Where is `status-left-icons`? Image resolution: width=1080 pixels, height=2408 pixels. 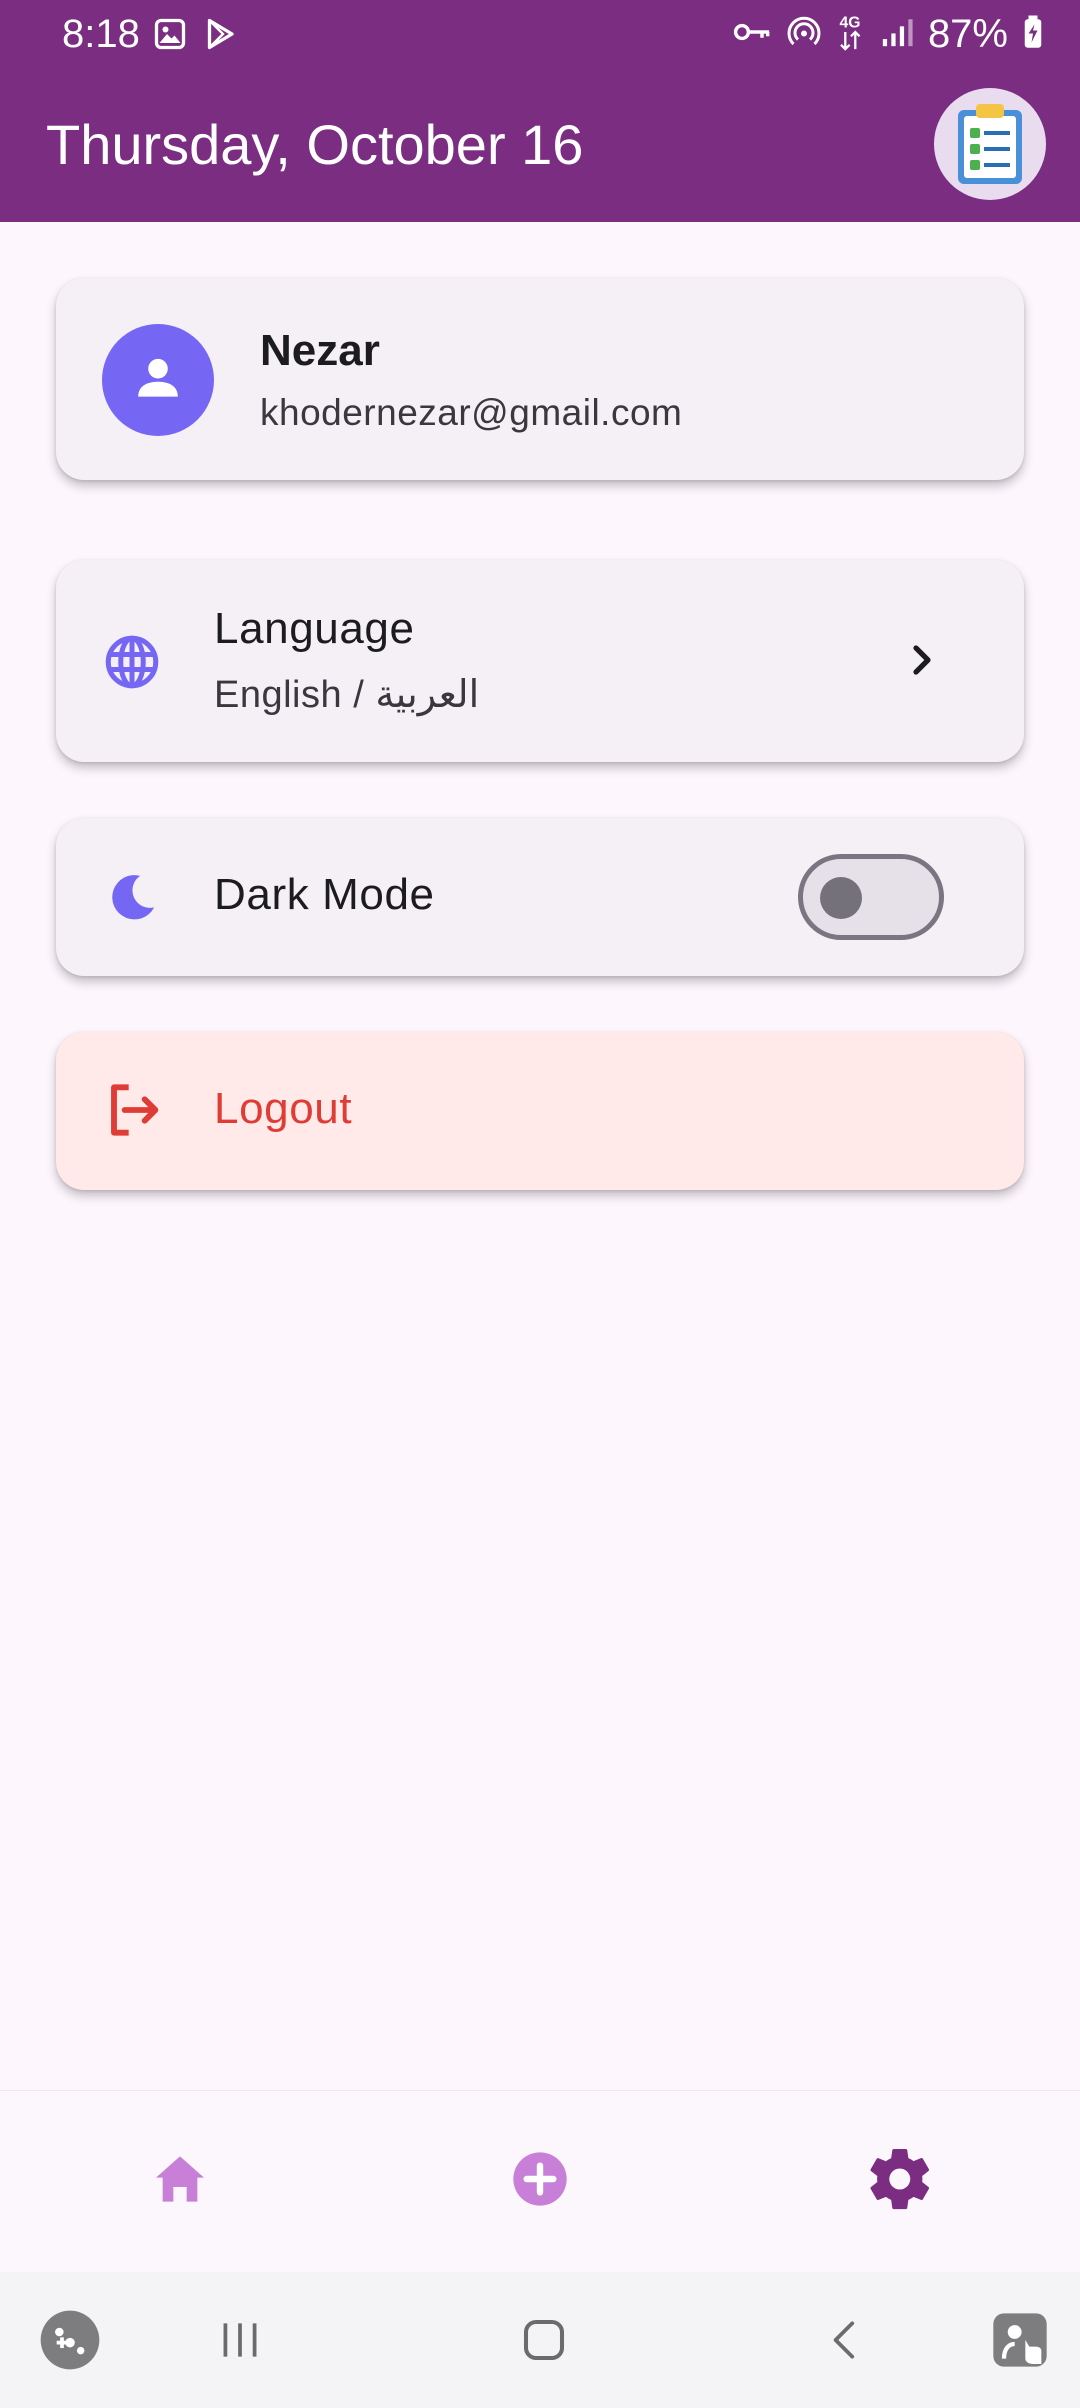 status-left-icons is located at coordinates (195, 36).